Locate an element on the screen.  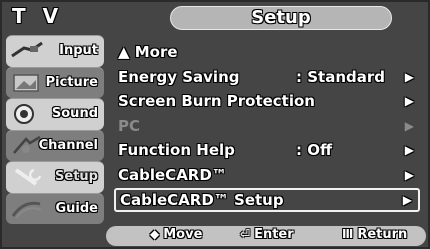
hint-enter-label: Enter is located at coordinates (274, 234).